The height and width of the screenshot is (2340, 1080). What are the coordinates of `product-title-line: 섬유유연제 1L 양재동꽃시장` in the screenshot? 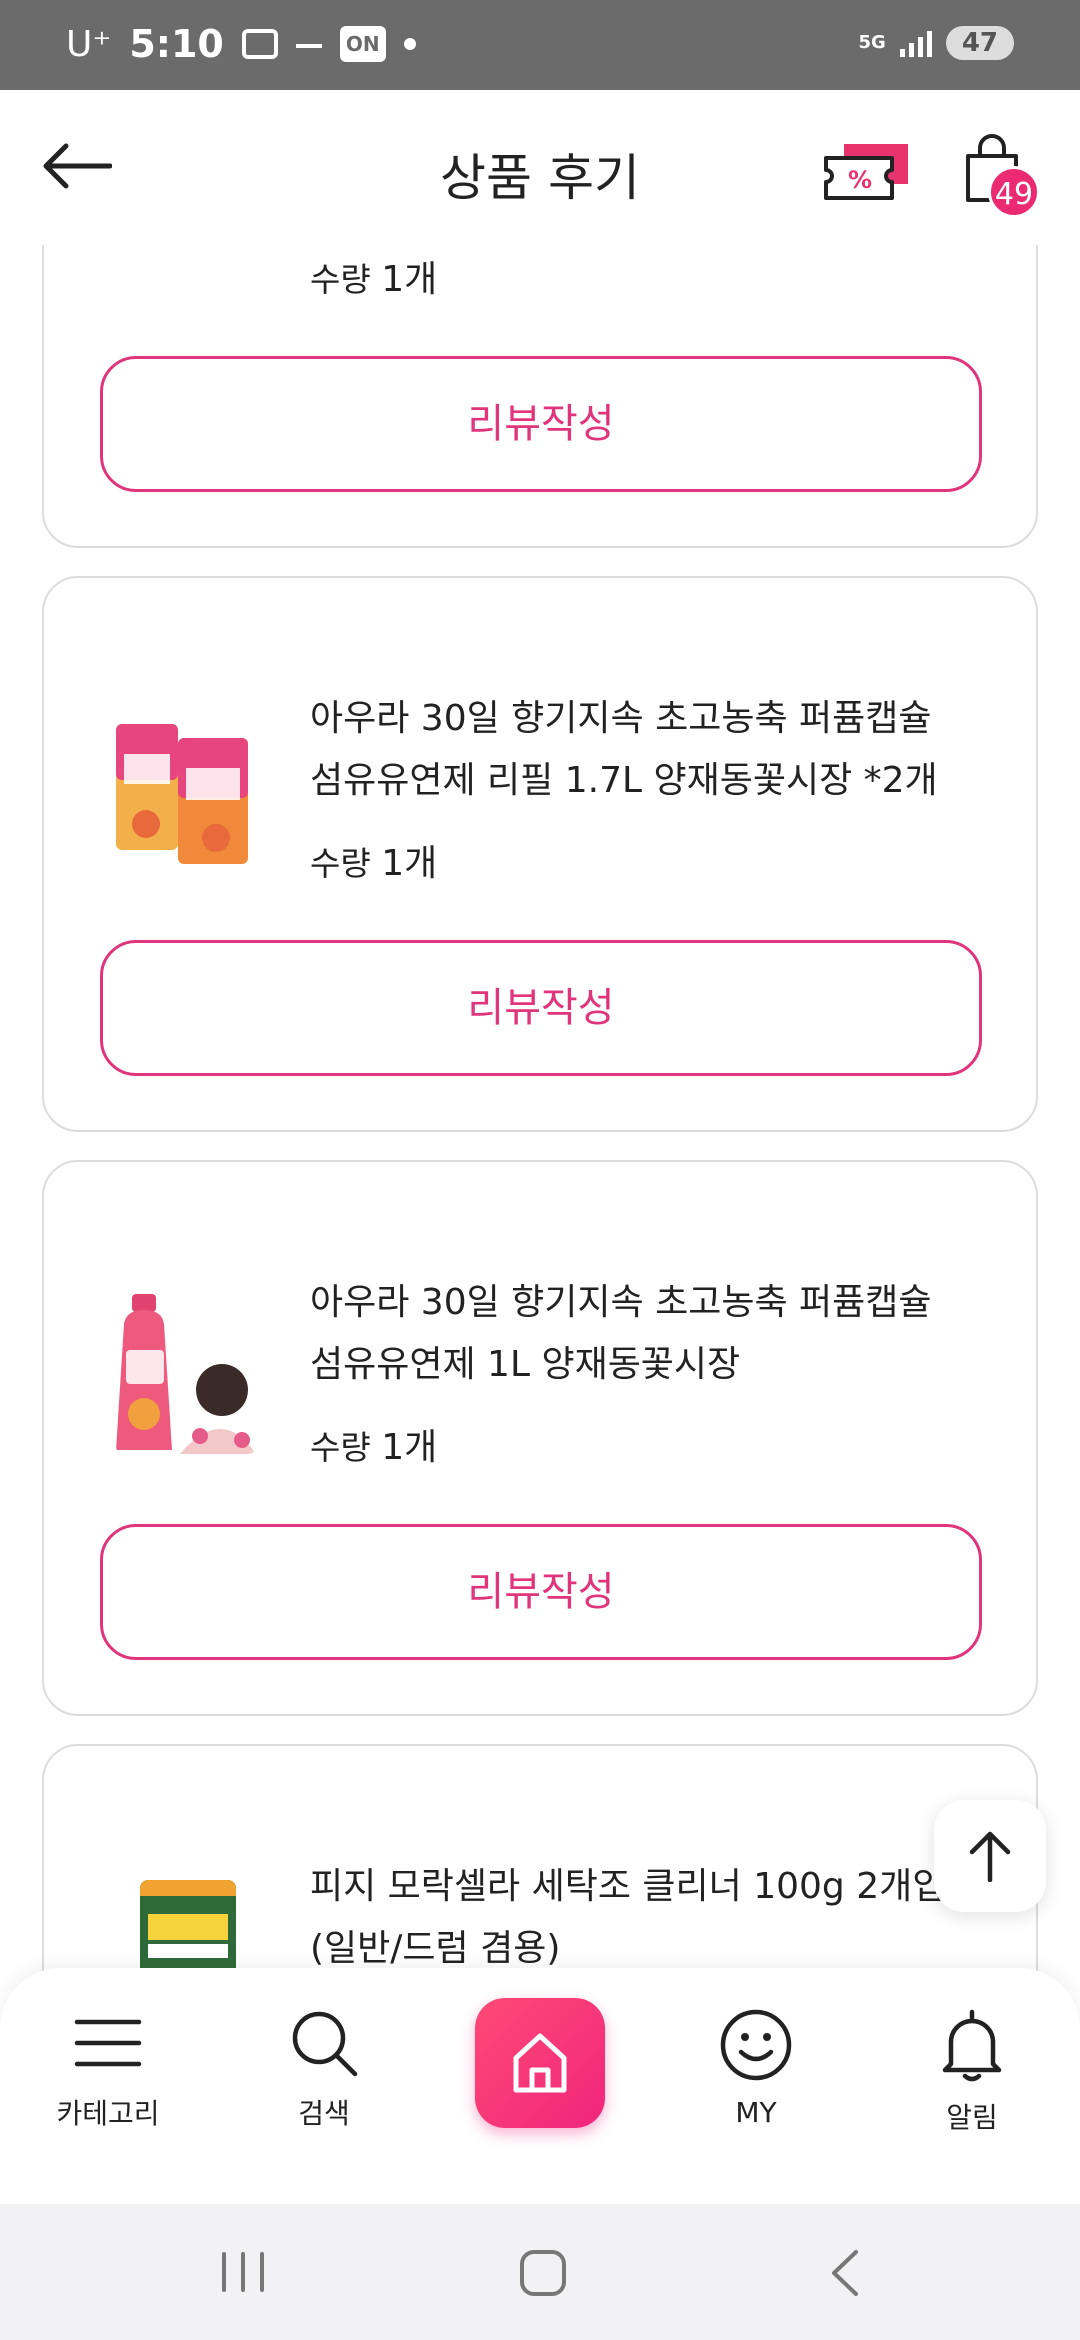 It's located at (525, 1364).